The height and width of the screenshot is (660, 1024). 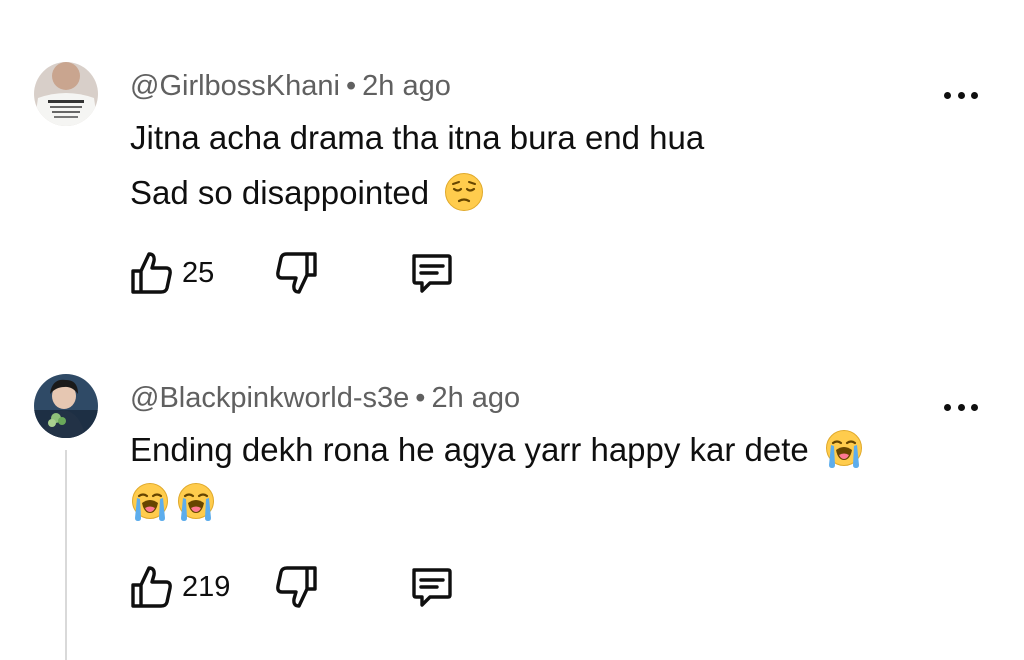 I want to click on comment-text-line, so click(x=173, y=502).